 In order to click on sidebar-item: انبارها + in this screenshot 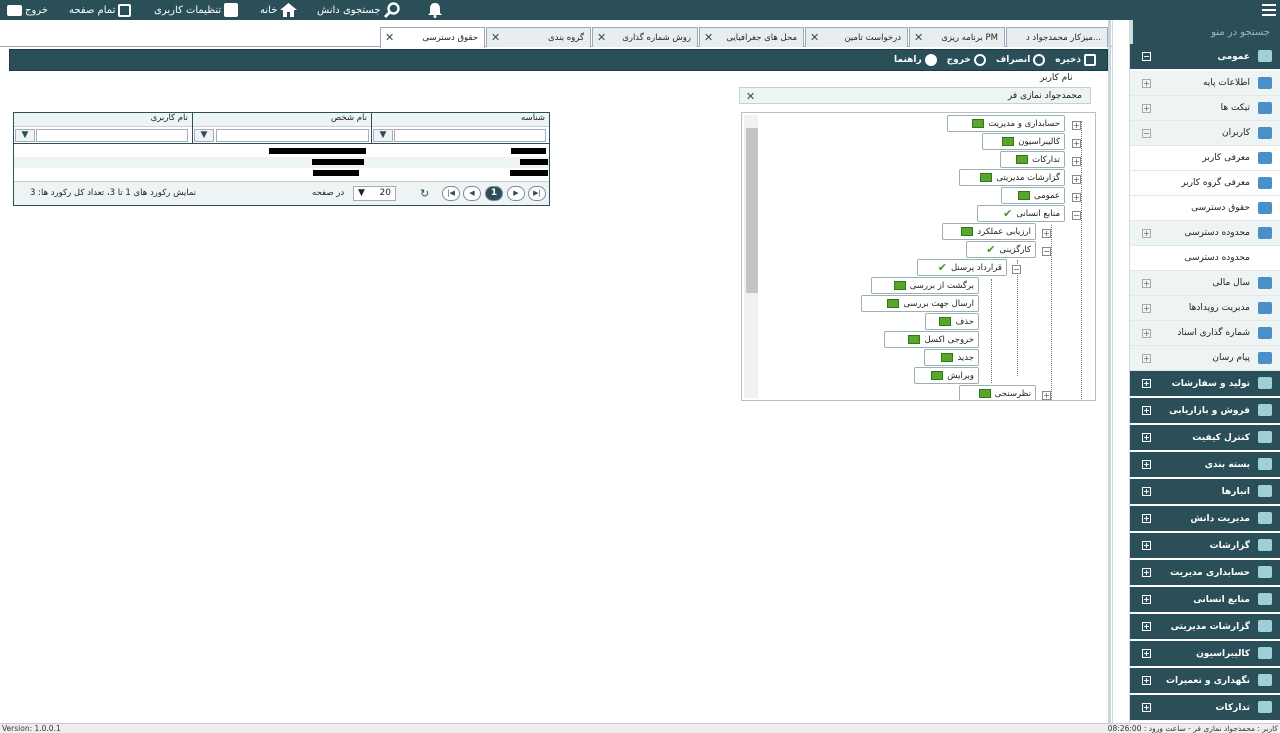, I will do `click(1205, 492)`.